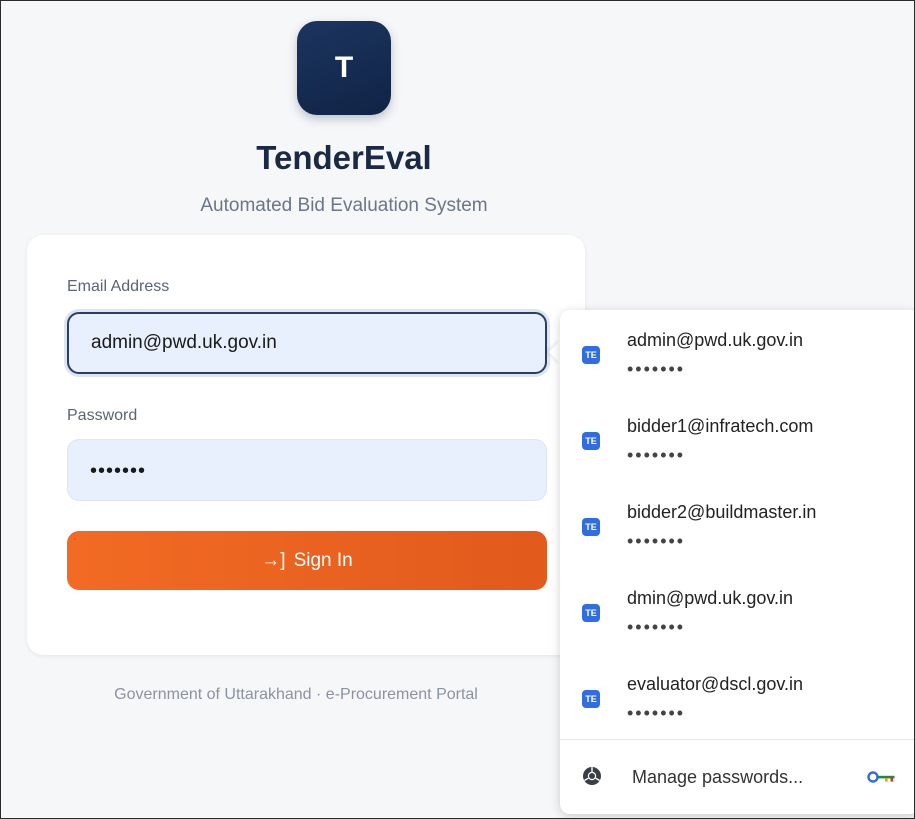 This screenshot has height=819, width=915. I want to click on password-label: Password, so click(102, 415).